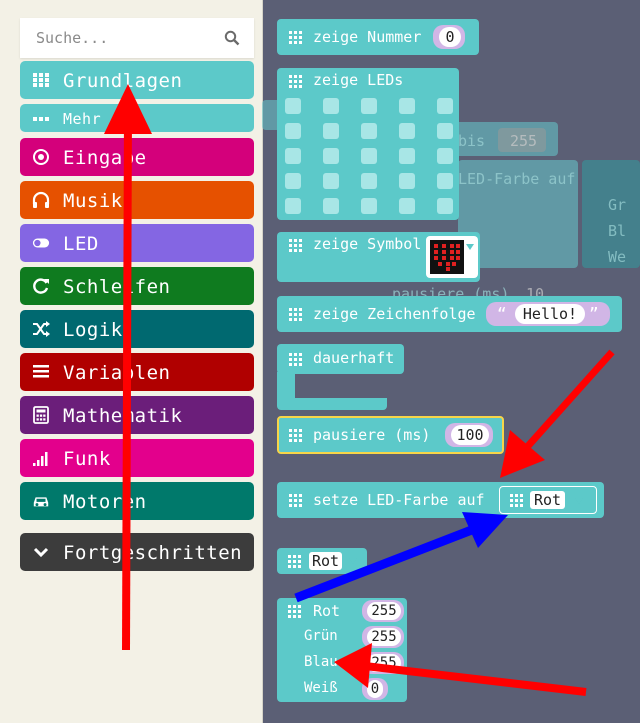 Image resolution: width=640 pixels, height=723 pixels. What do you see at coordinates (40, 459) in the screenshot?
I see `signal-icon` at bounding box center [40, 459].